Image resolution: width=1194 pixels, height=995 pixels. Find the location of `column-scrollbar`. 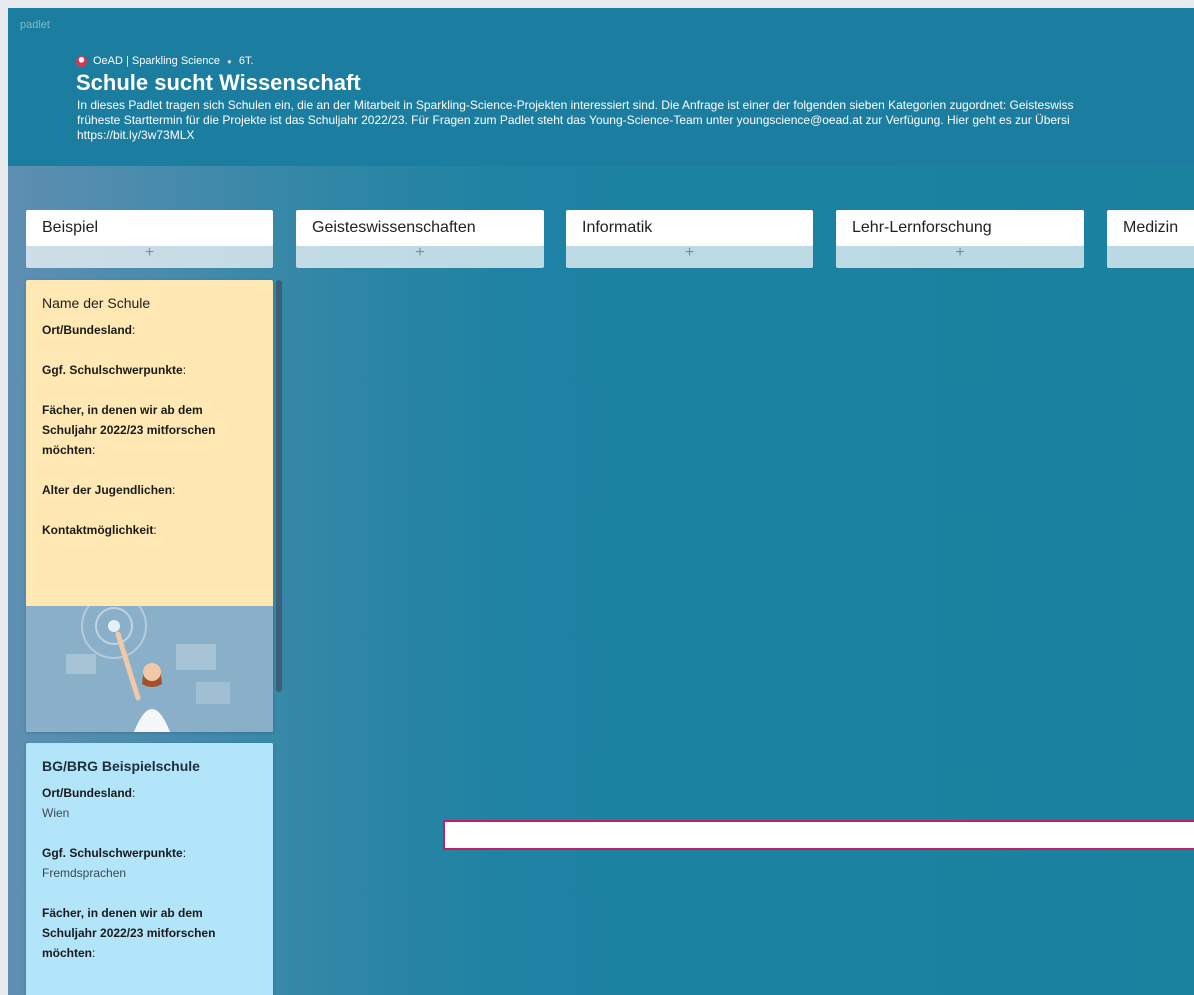

column-scrollbar is located at coordinates (279, 486).